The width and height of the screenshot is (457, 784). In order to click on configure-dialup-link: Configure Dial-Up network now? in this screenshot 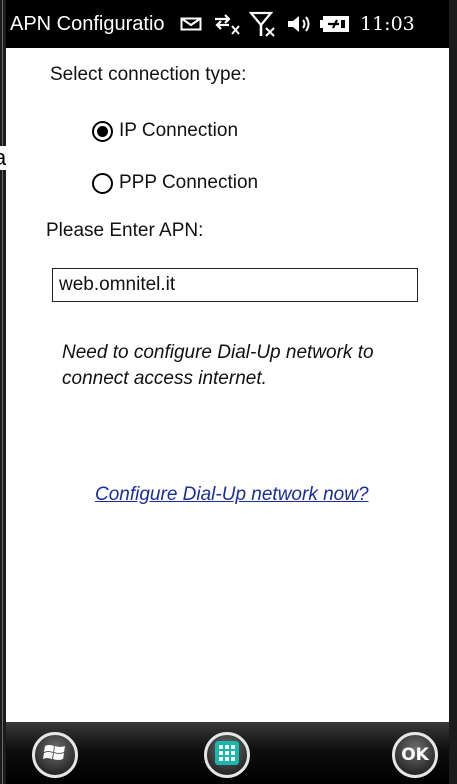, I will do `click(232, 495)`.